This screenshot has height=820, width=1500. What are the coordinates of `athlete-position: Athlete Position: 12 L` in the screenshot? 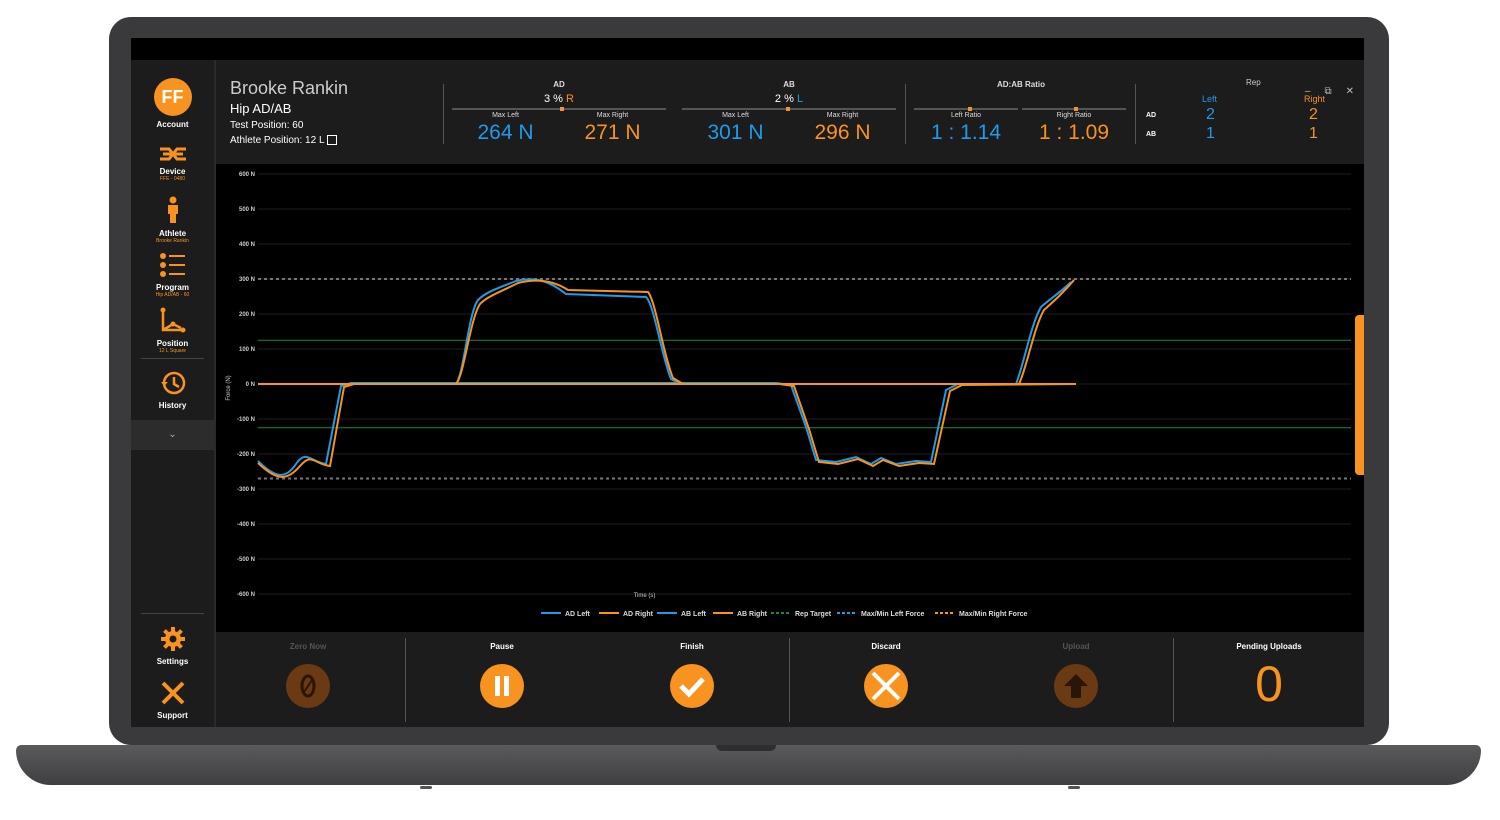 It's located at (283, 140).